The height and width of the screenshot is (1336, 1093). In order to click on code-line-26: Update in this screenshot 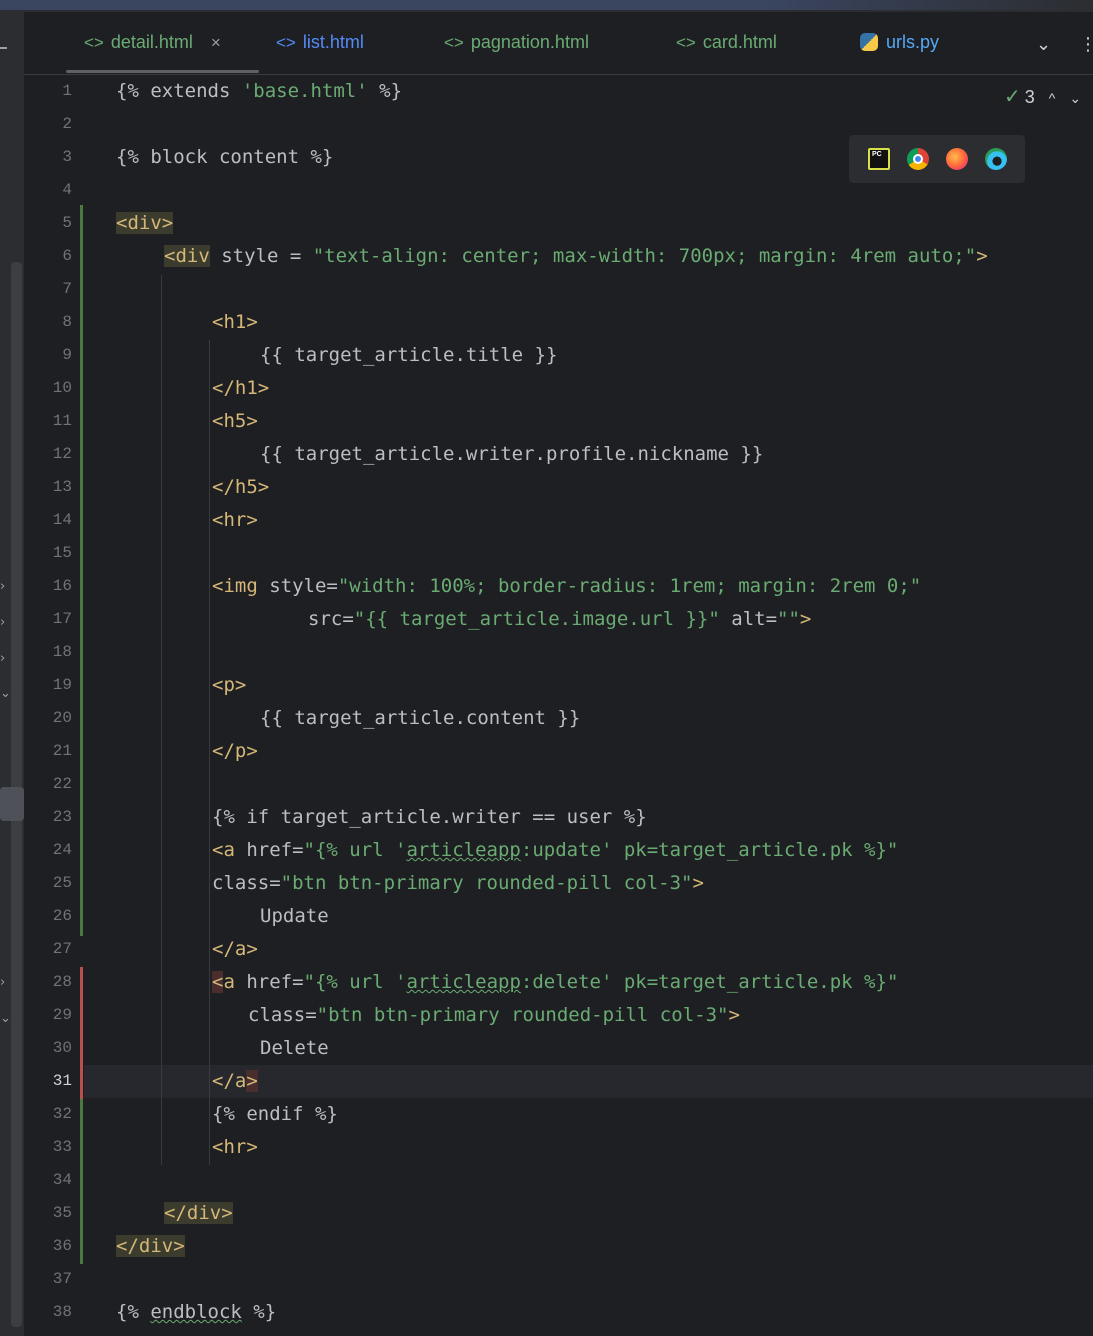, I will do `click(294, 916)`.